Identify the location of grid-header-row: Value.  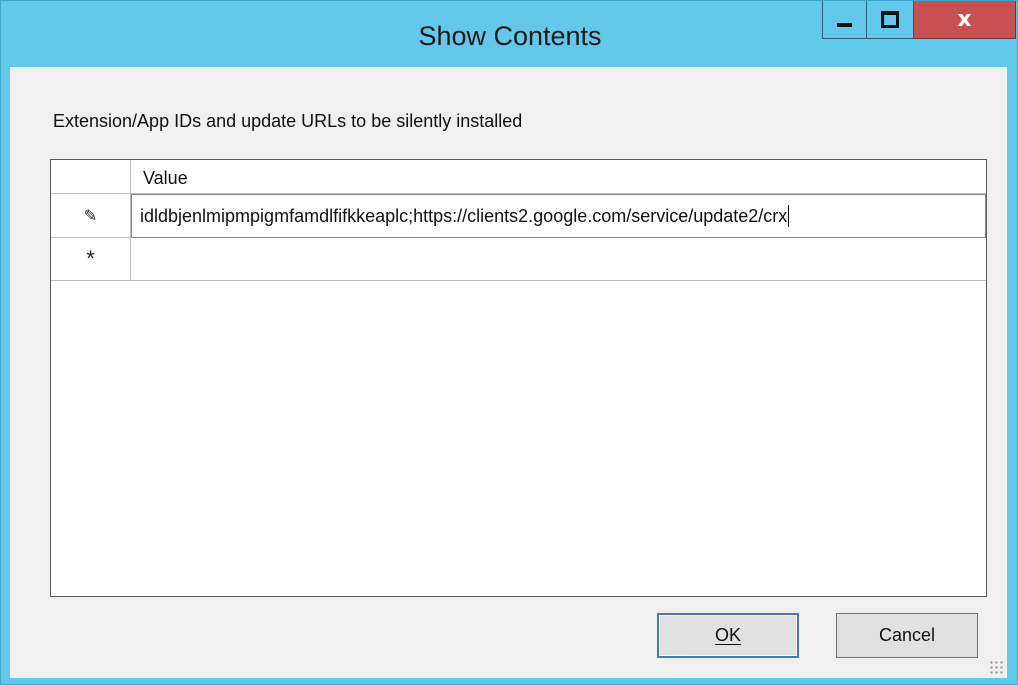
(518, 177).